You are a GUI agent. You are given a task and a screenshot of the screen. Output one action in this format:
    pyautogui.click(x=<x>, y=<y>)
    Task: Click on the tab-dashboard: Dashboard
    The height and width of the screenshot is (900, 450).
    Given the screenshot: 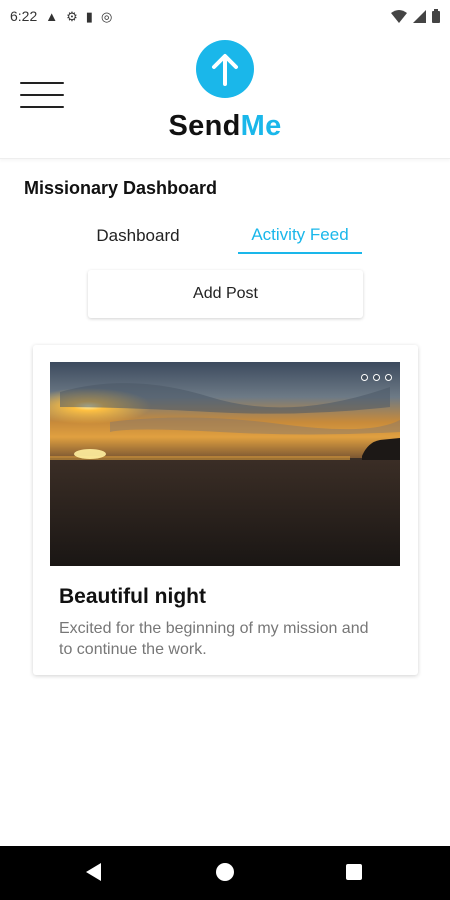 What is the action you would take?
    pyautogui.click(x=138, y=236)
    